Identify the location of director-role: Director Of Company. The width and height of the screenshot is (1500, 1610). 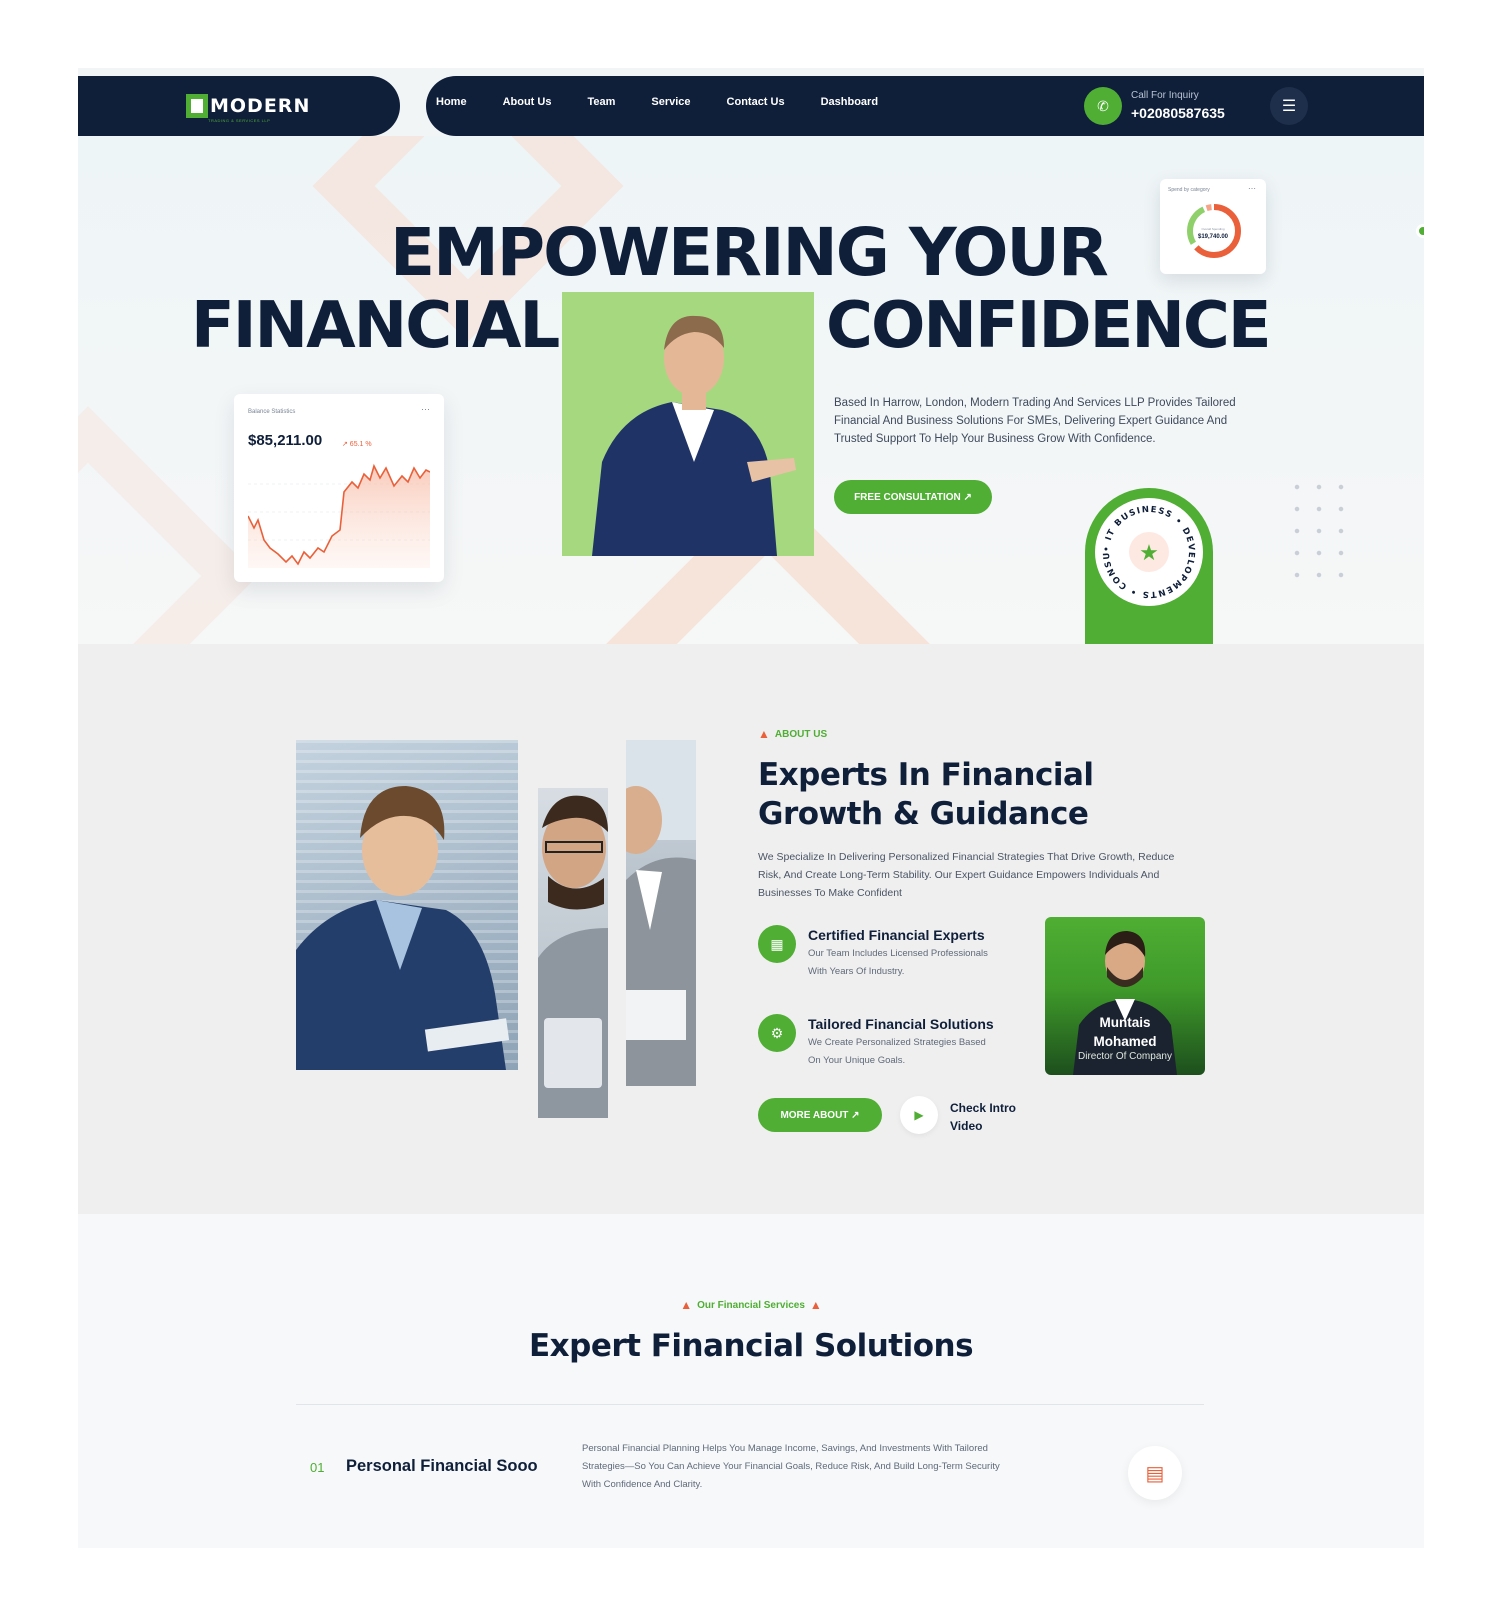
(1125, 1056).